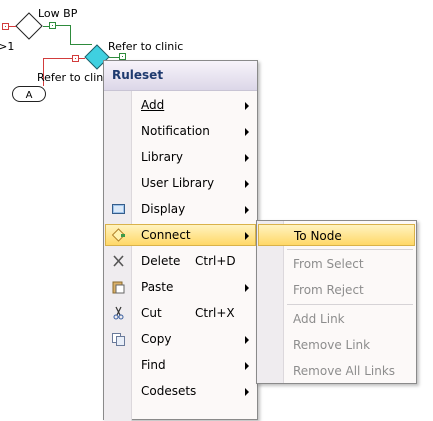  What do you see at coordinates (318, 236) in the screenshot?
I see `submenu-item-label: To Node` at bounding box center [318, 236].